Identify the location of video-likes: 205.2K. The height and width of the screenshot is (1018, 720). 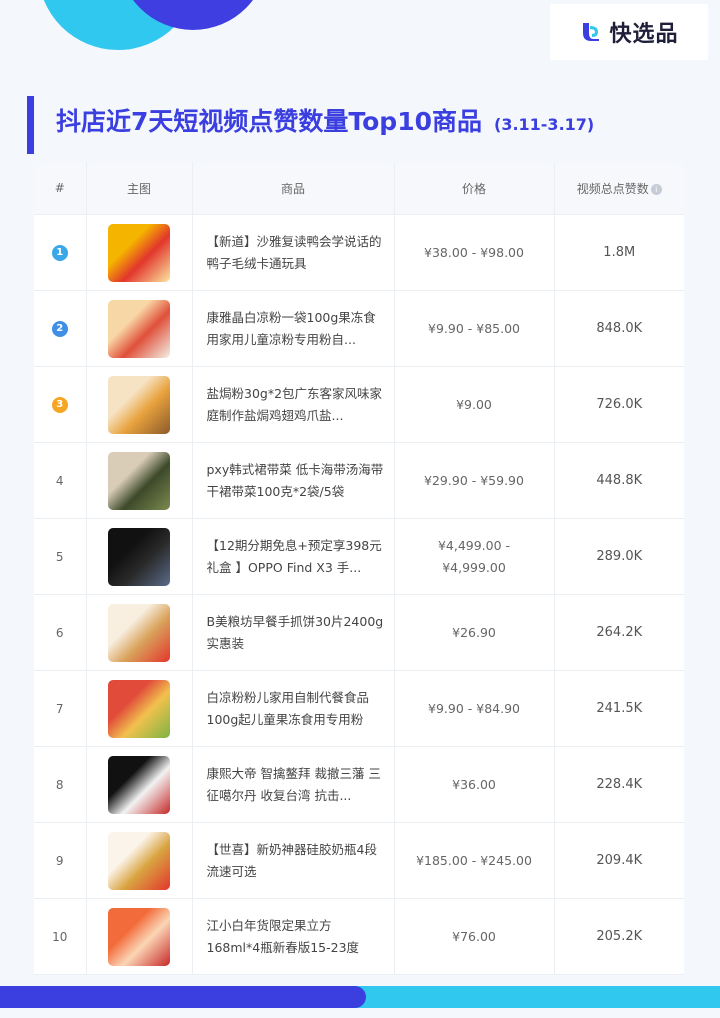
(619, 936).